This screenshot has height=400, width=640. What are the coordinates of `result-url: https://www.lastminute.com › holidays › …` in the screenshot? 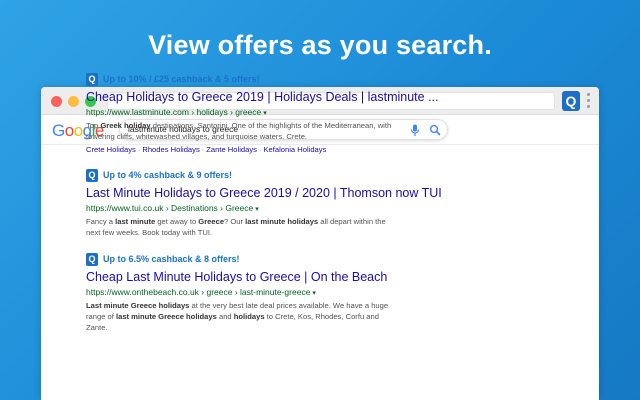 It's located at (246, 112).